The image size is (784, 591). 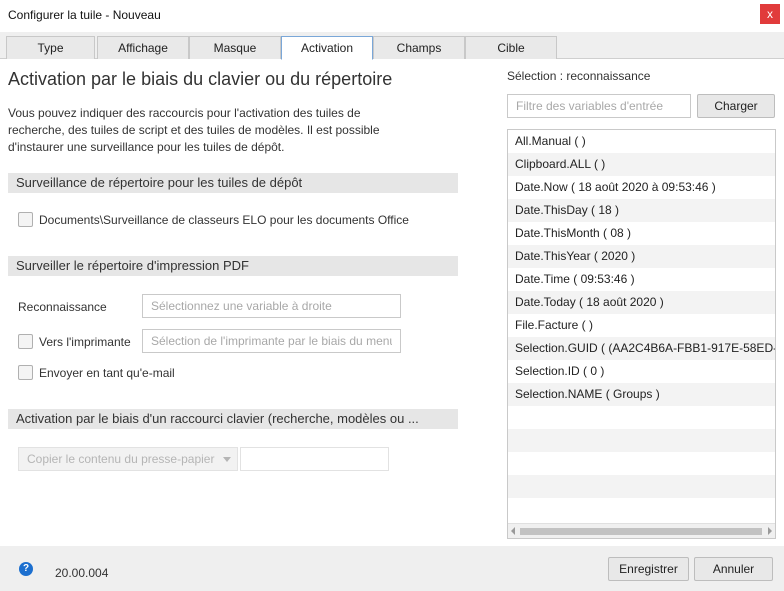 What do you see at coordinates (271, 341) in the screenshot?
I see `printer-input` at bounding box center [271, 341].